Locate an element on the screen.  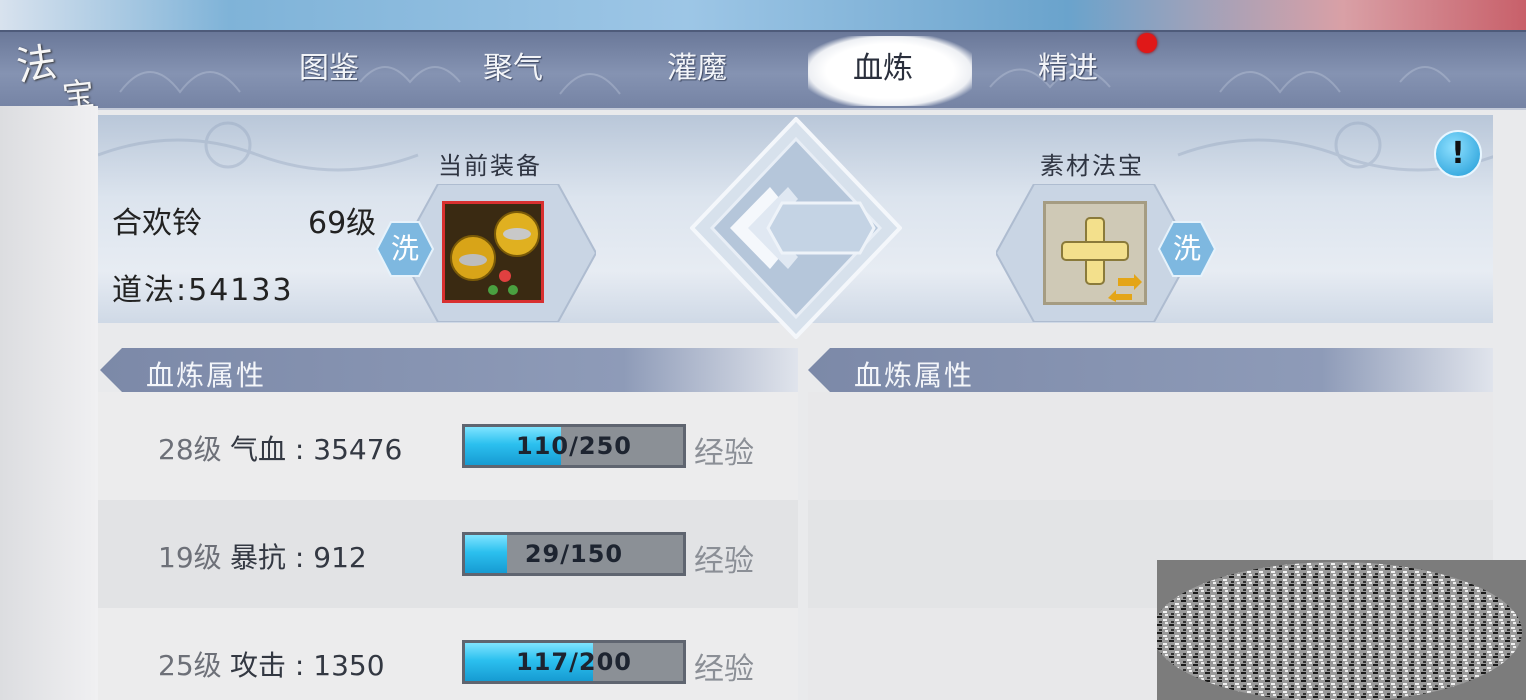
equipment-level: 69级 is located at coordinates (342, 223).